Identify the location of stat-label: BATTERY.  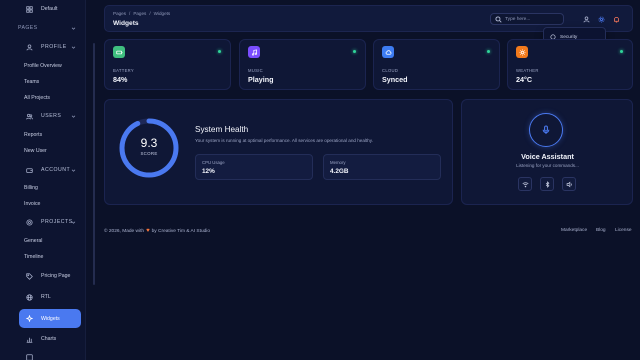
(124, 70).